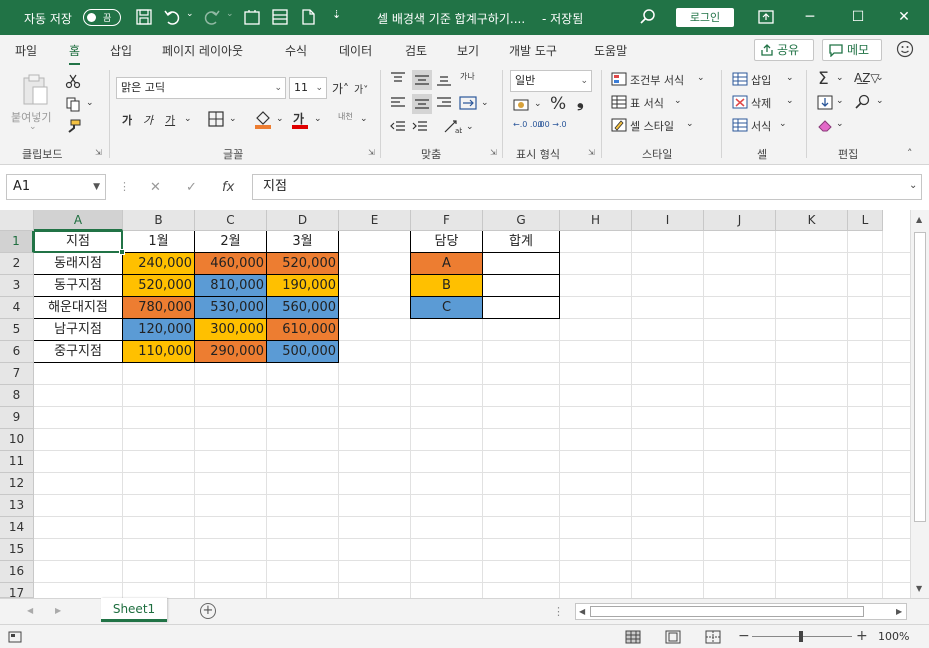 This screenshot has height=648, width=929. I want to click on fill-icon, so click(825, 102).